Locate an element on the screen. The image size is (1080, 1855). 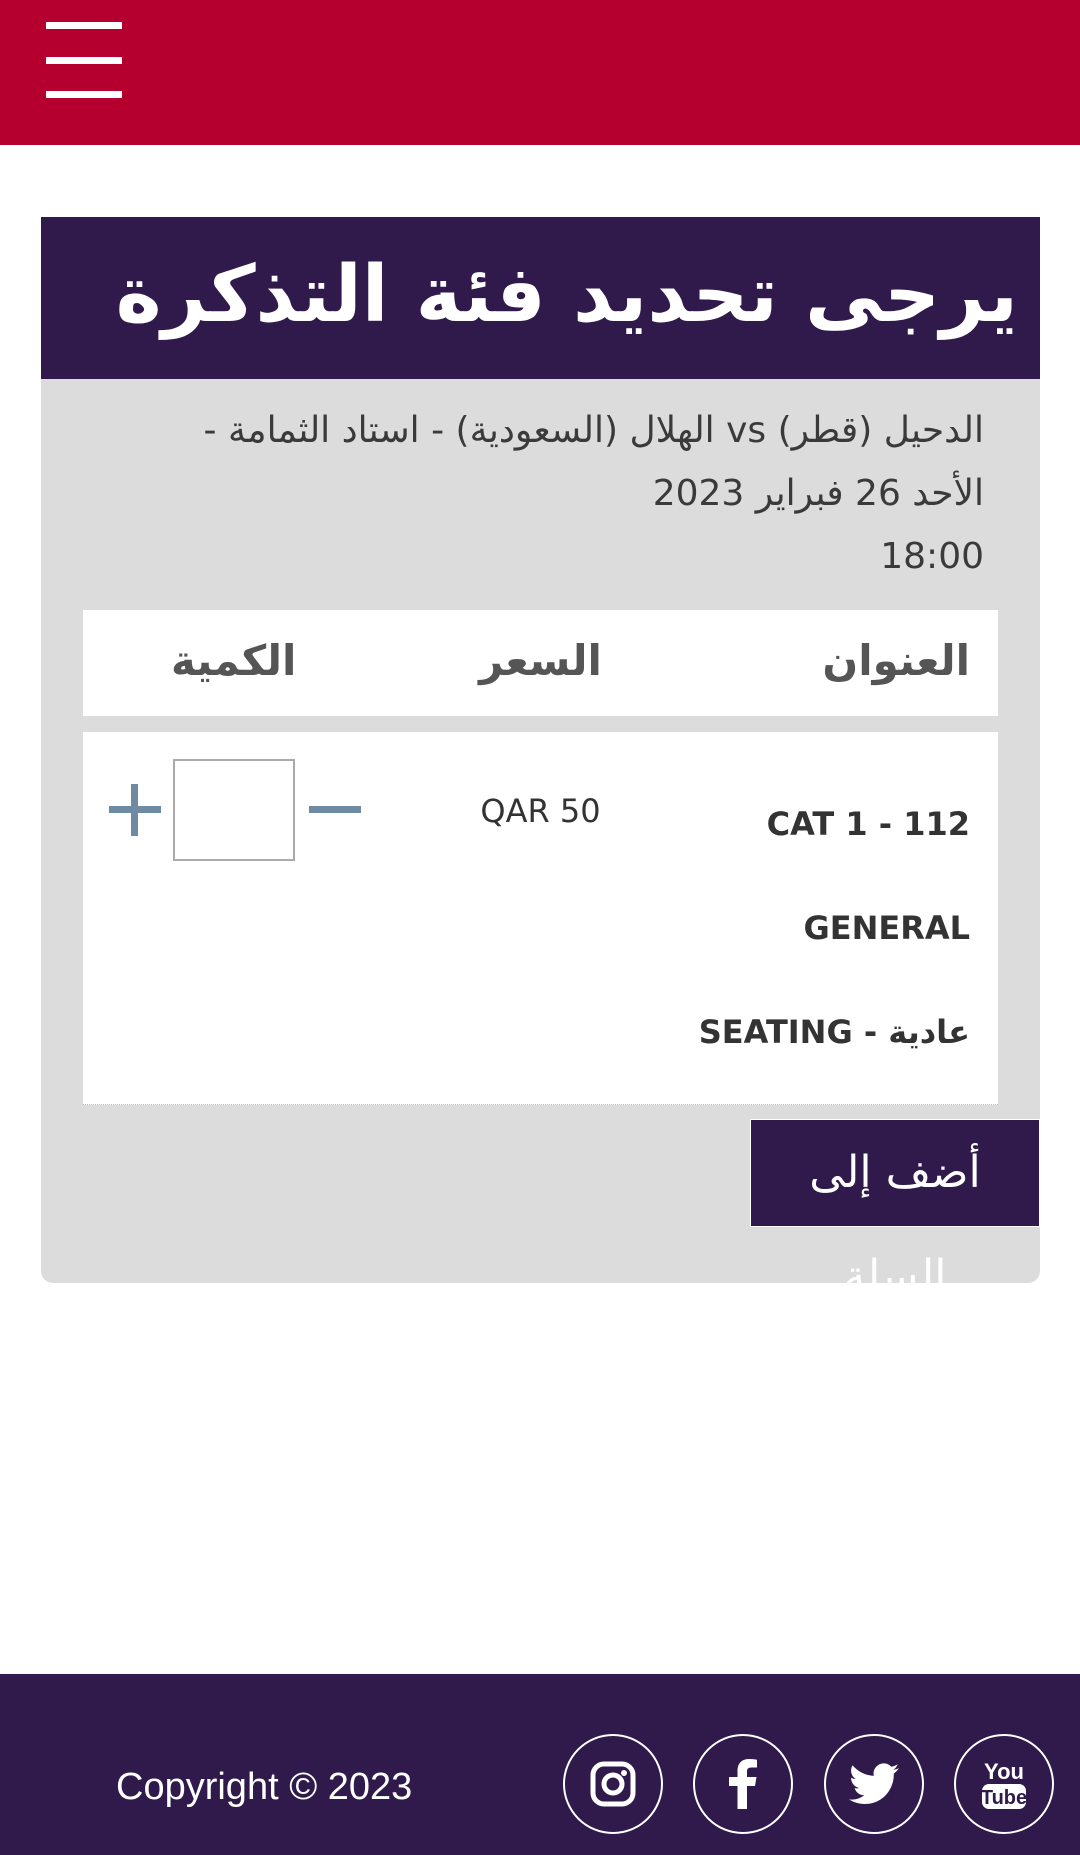
add-to-cart-button: أضف إلى السلة is located at coordinates (895, 1210).